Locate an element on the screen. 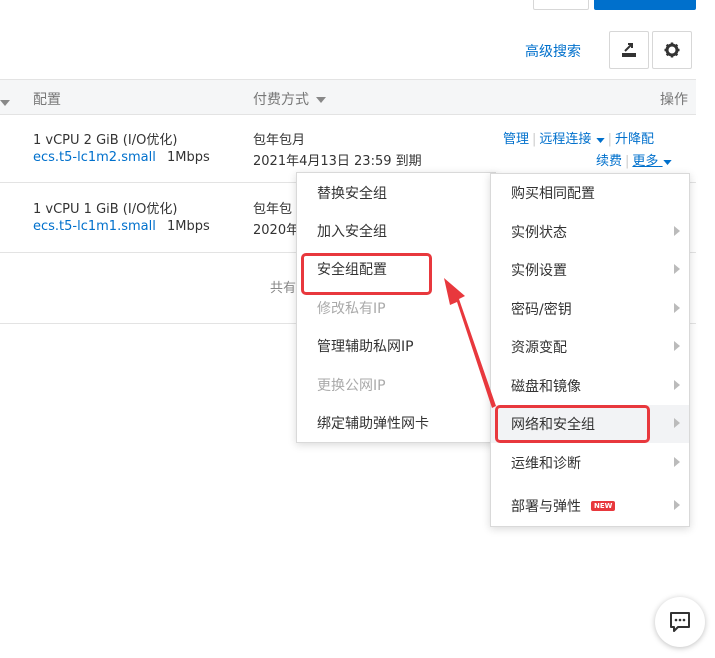 This screenshot has height=658, width=715. expire-time: 2020年 is located at coordinates (276, 230).